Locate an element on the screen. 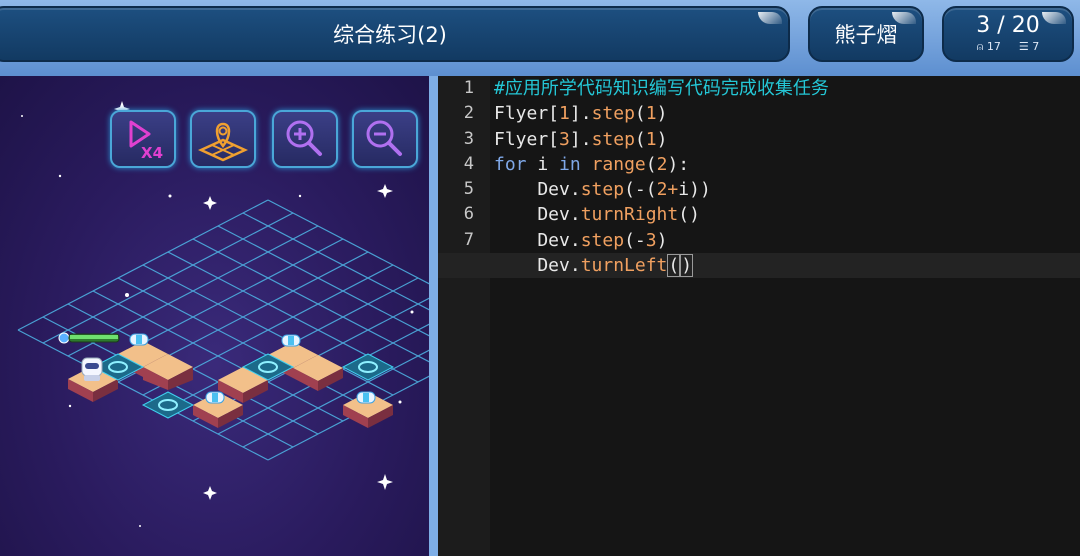 This screenshot has width=1080, height=556. zoom-in-button is located at coordinates (305, 139).